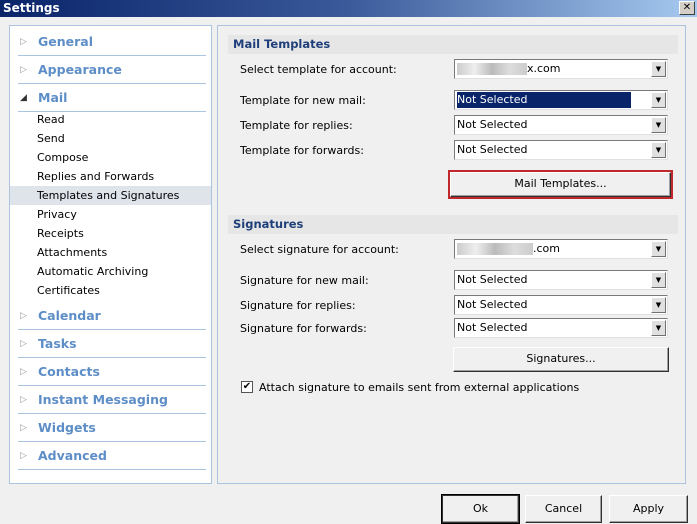 The height and width of the screenshot is (524, 697). I want to click on sidebar-item-replies-forwards: Replies and Forwards, so click(110, 176).